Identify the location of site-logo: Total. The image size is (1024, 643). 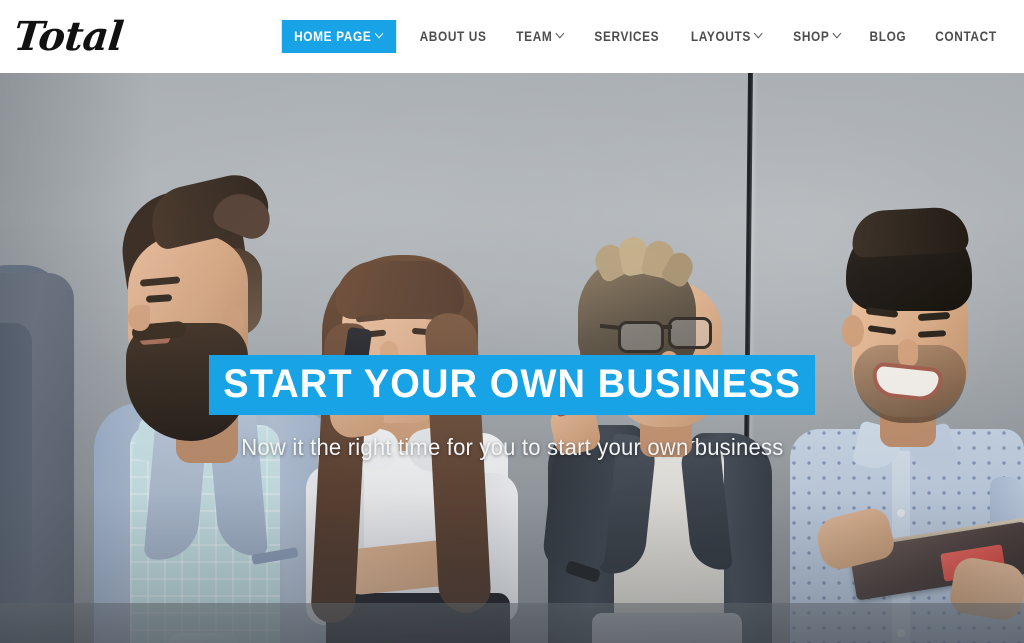
(69, 36).